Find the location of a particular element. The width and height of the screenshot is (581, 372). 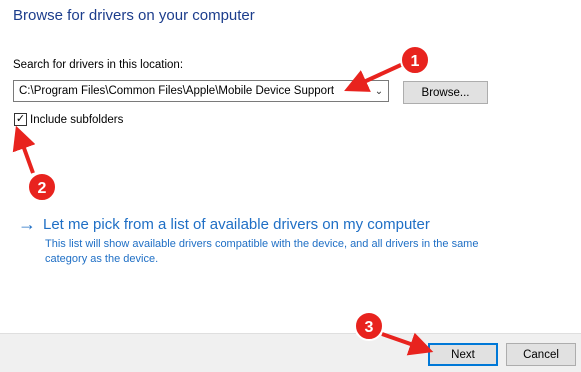

include-subfolders-checkbox: ✓ is located at coordinates (20, 119).